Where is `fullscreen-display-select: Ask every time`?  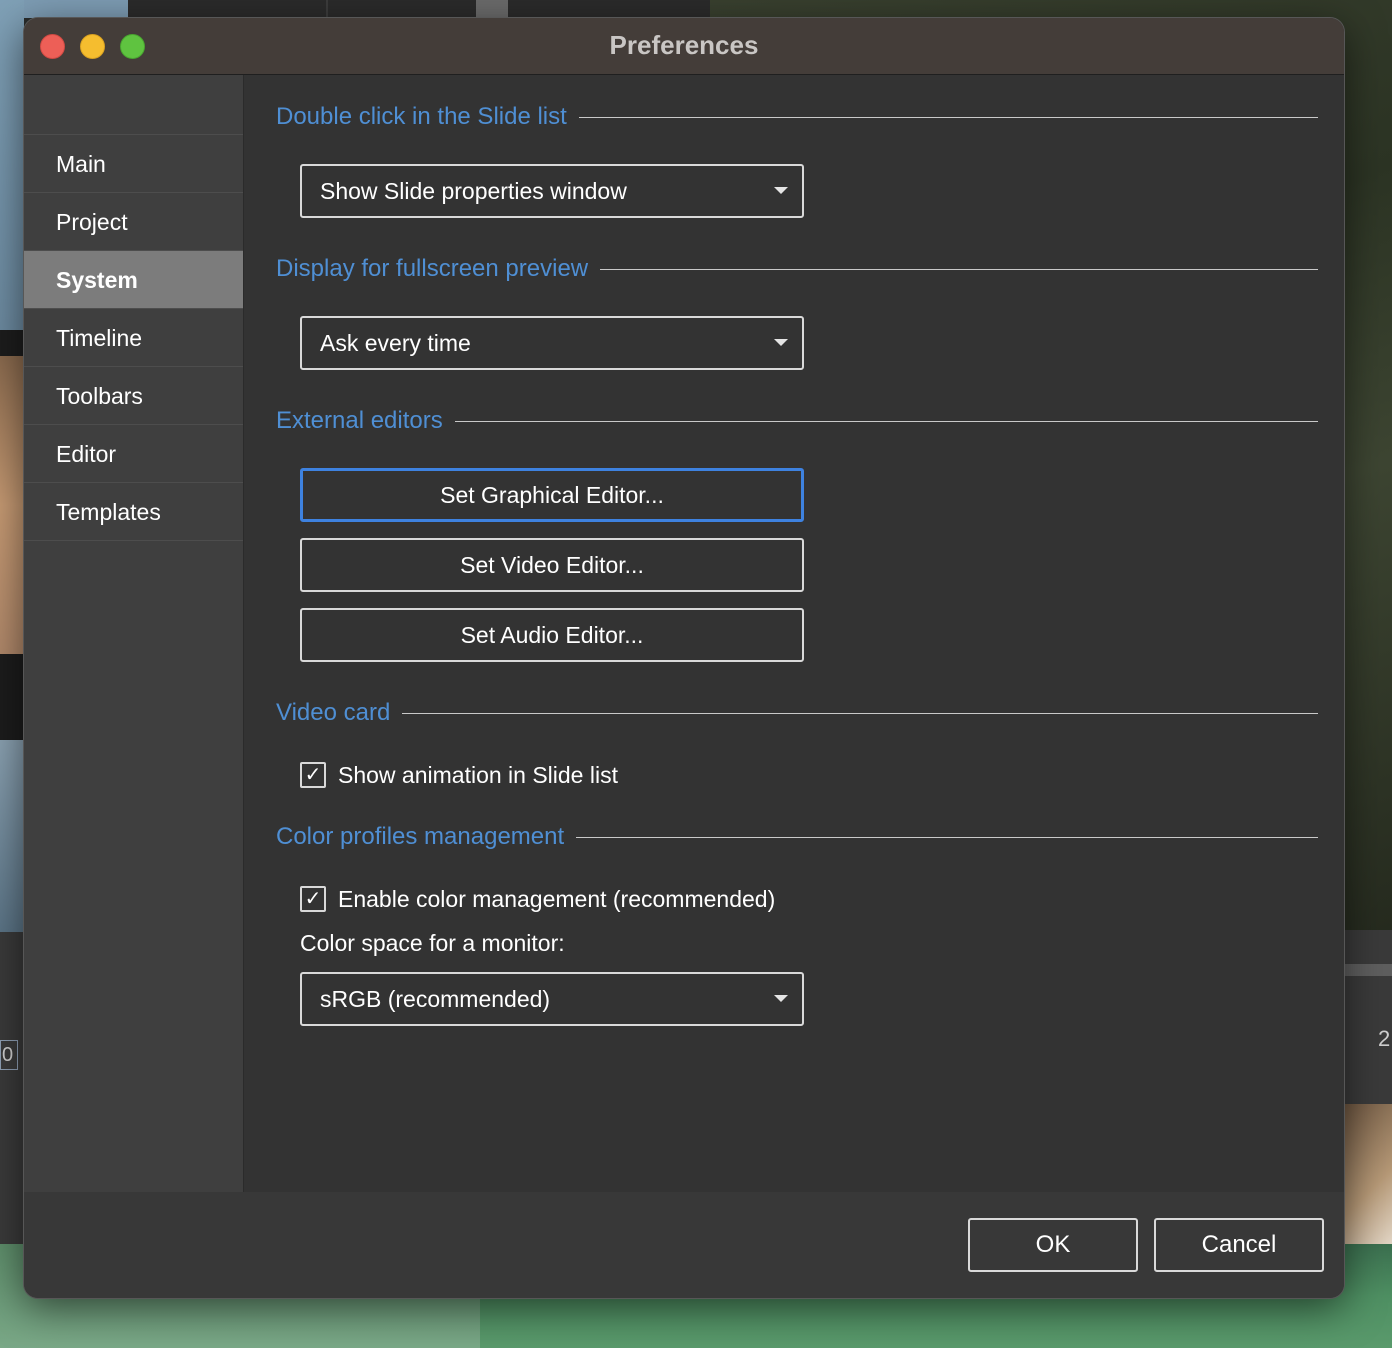 fullscreen-display-select: Ask every time is located at coordinates (552, 343).